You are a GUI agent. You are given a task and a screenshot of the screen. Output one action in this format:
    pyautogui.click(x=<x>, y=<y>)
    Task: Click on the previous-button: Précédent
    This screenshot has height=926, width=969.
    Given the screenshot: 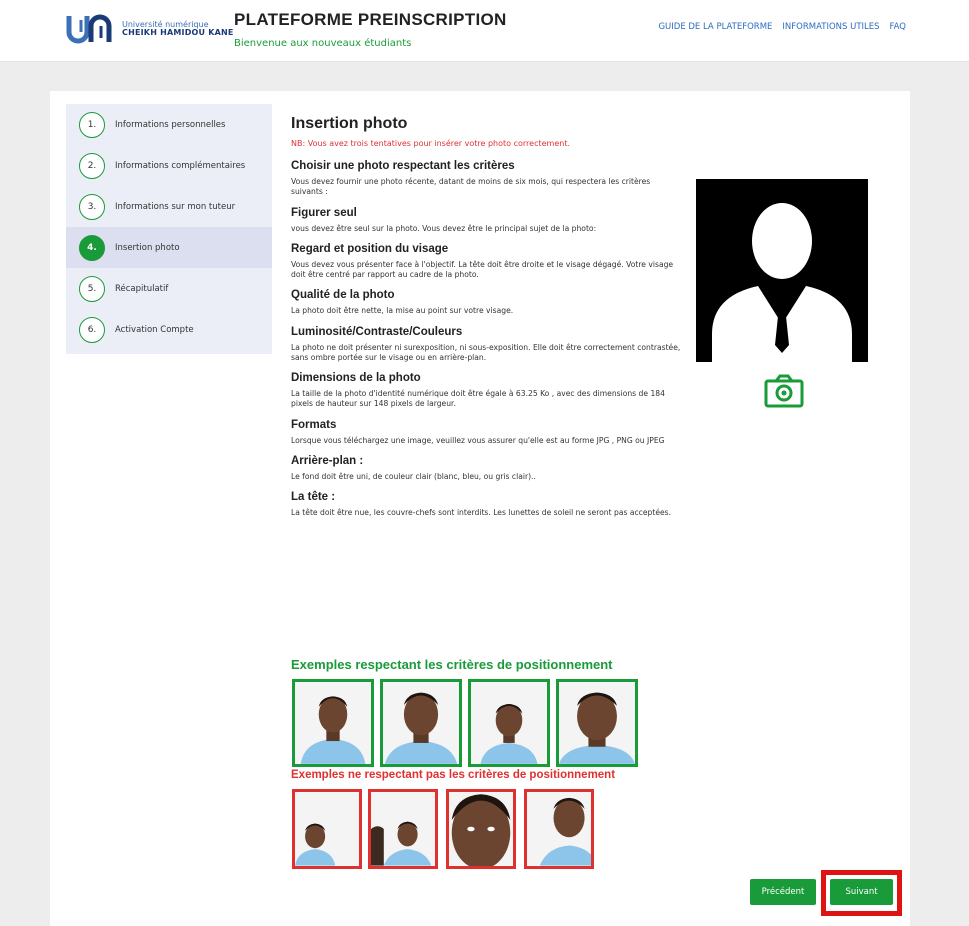 What is the action you would take?
    pyautogui.click(x=783, y=892)
    